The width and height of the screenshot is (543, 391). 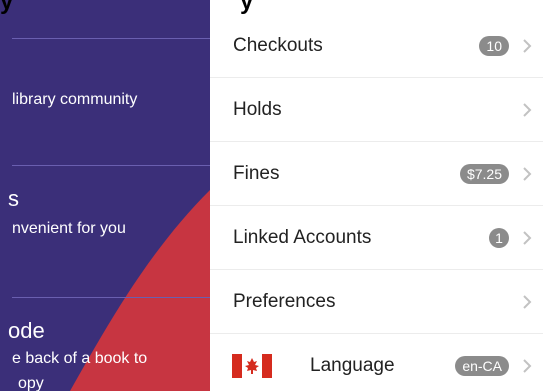 What do you see at coordinates (278, 45) in the screenshot?
I see `menu-item-label: Checkouts` at bounding box center [278, 45].